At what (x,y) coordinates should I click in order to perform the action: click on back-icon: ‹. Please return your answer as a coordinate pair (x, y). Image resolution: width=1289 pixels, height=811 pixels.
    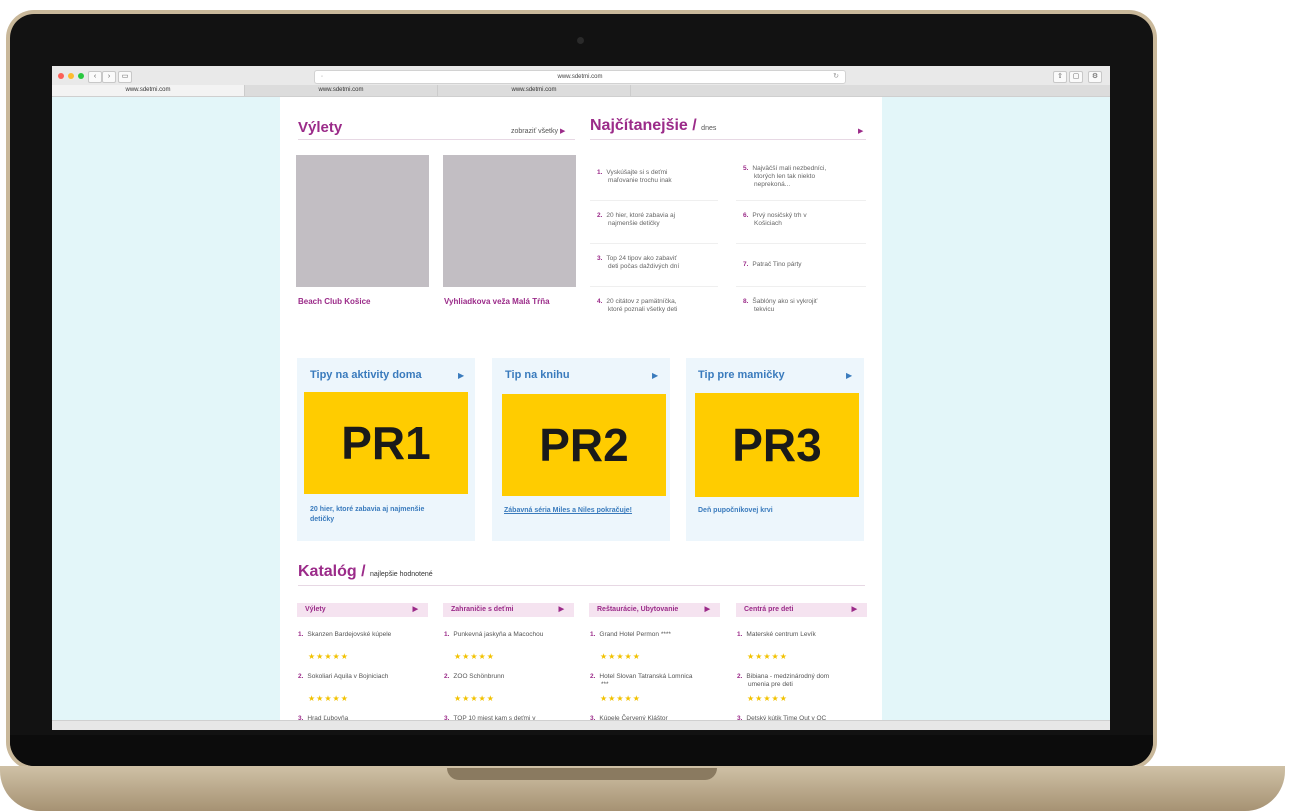
    Looking at the image, I should click on (95, 77).